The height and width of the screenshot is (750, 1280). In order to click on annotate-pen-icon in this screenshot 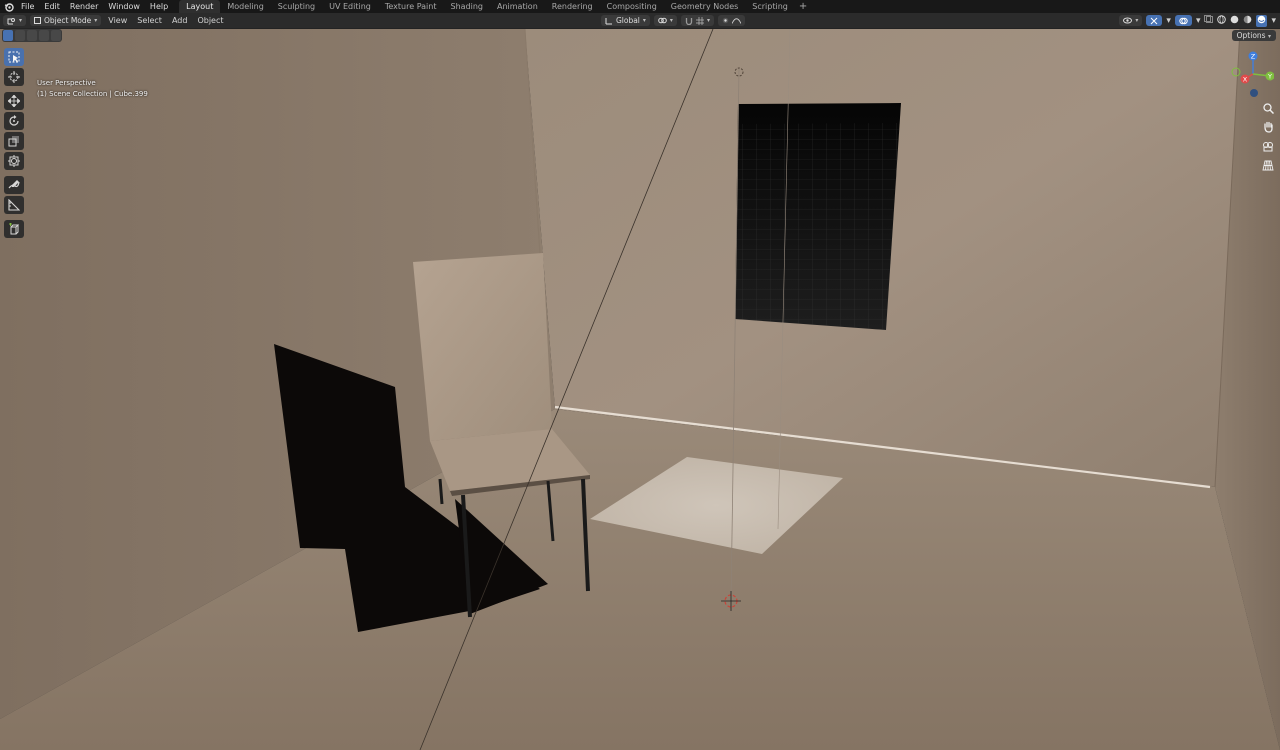, I will do `click(14, 184)`.